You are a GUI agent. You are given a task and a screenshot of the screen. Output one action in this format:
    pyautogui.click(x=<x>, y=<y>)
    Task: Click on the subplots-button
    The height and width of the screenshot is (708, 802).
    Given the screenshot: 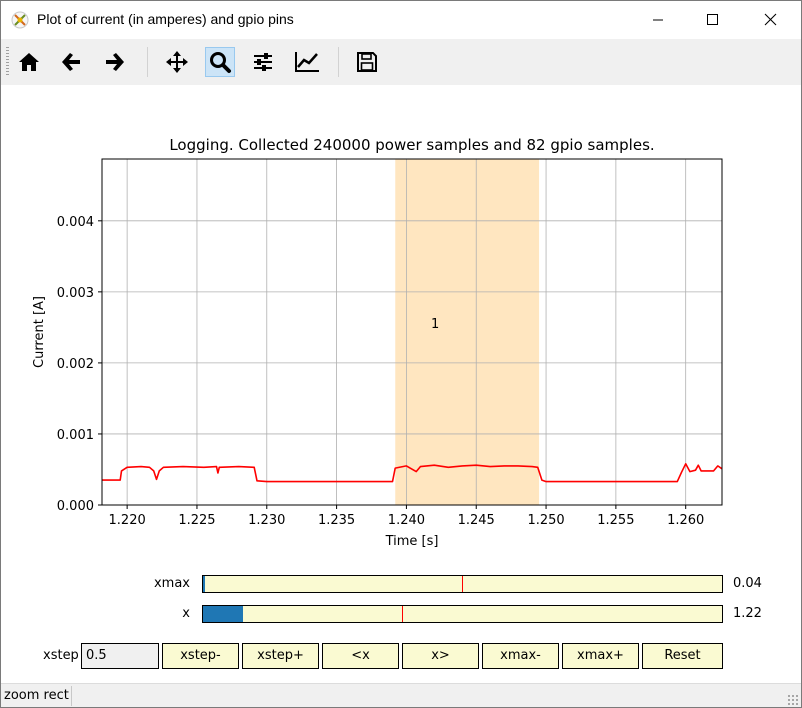 What is the action you would take?
    pyautogui.click(x=263, y=62)
    